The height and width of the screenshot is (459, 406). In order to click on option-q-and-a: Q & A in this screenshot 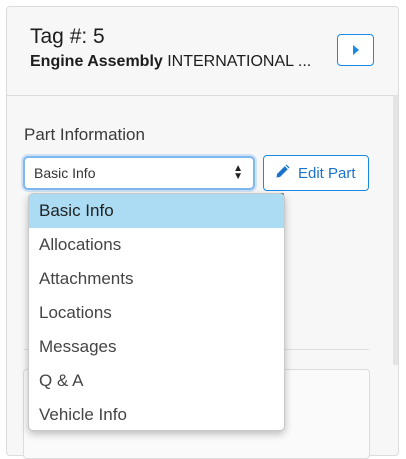, I will do `click(156, 381)`.